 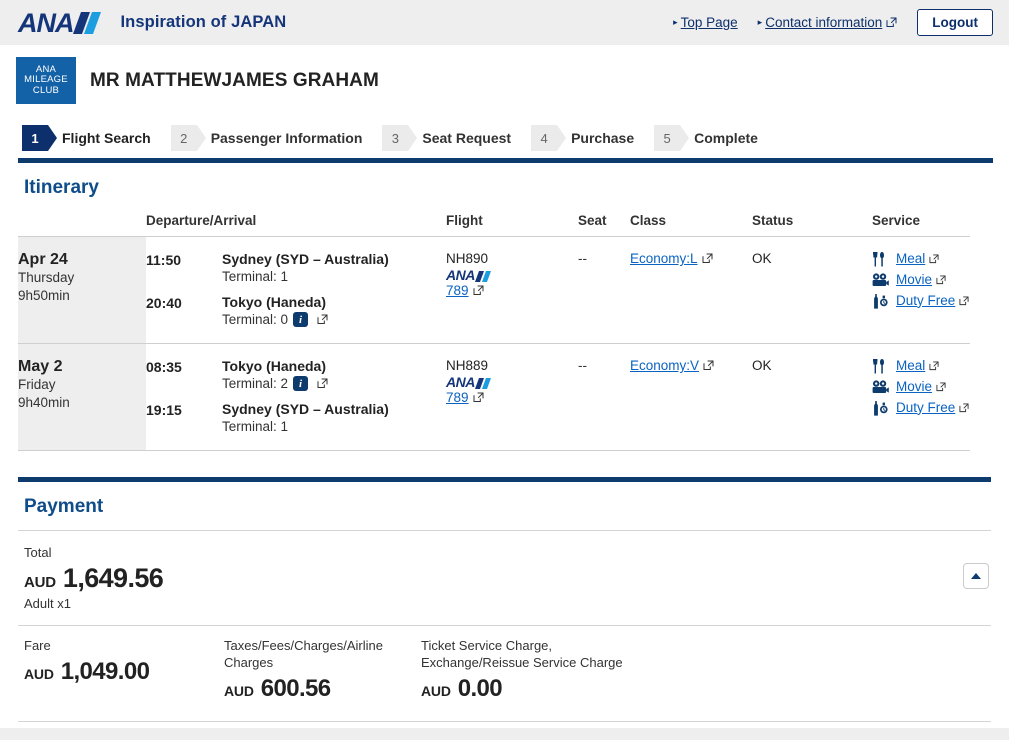 I want to click on service-movie-link: Movie, so click(x=921, y=280).